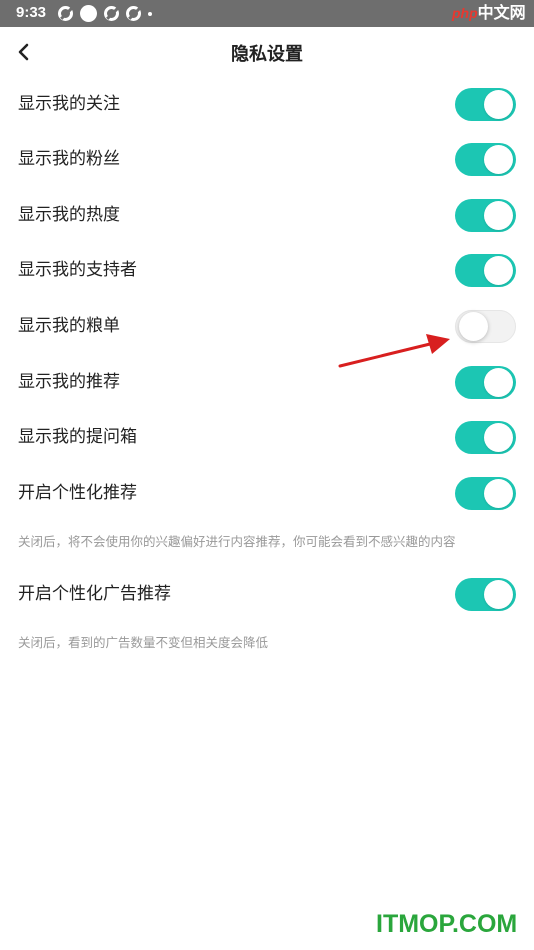 This screenshot has width=534, height=950. What do you see at coordinates (31, 12) in the screenshot?
I see `status-time: 9:33` at bounding box center [31, 12].